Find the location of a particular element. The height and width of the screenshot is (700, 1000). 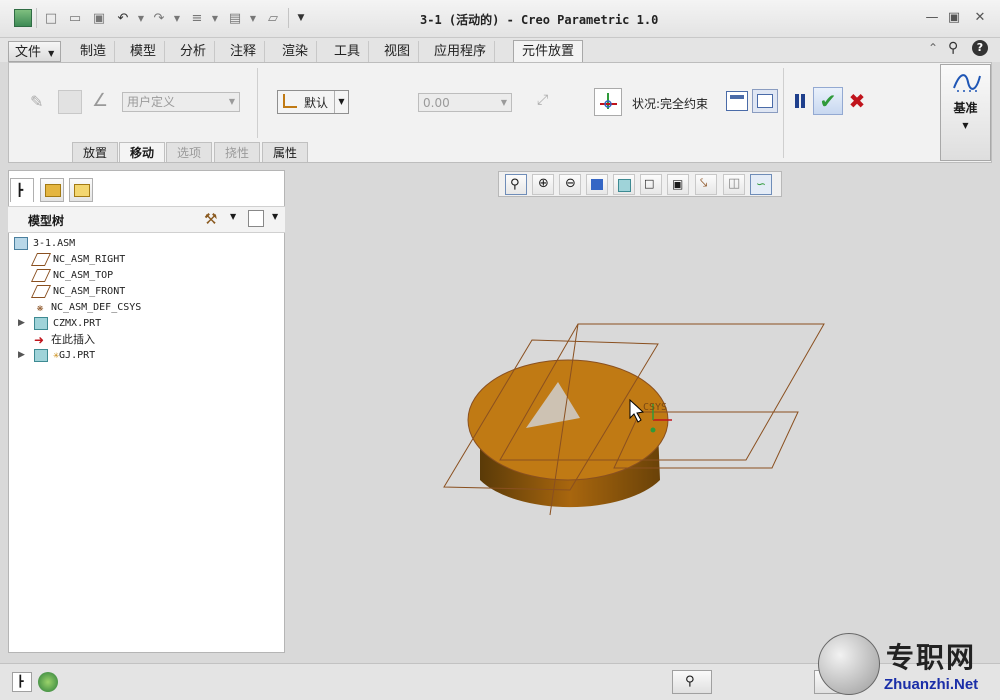

tree-item-insert-here: ➜ 在此插入 is located at coordinates (64, 339).